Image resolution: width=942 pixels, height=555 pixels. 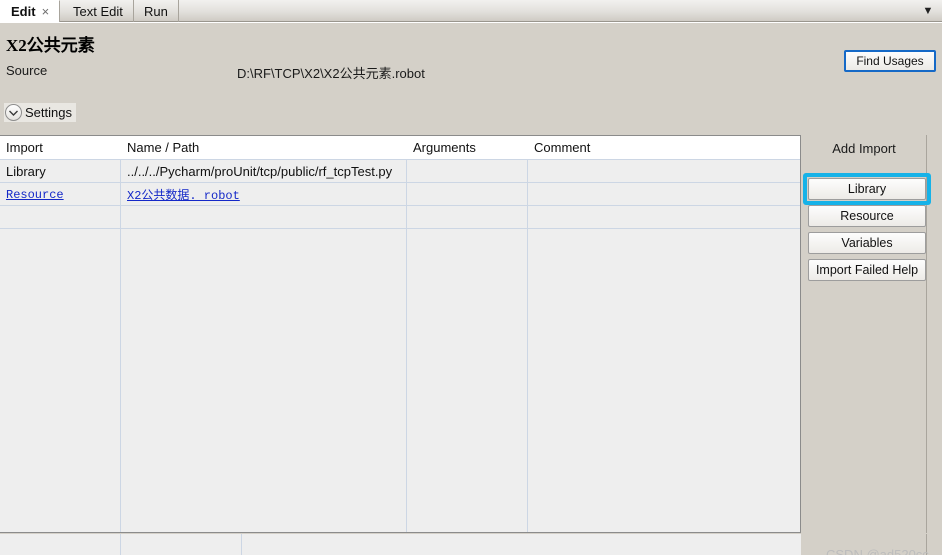 I want to click on cell-import: Resource, so click(x=60, y=194).